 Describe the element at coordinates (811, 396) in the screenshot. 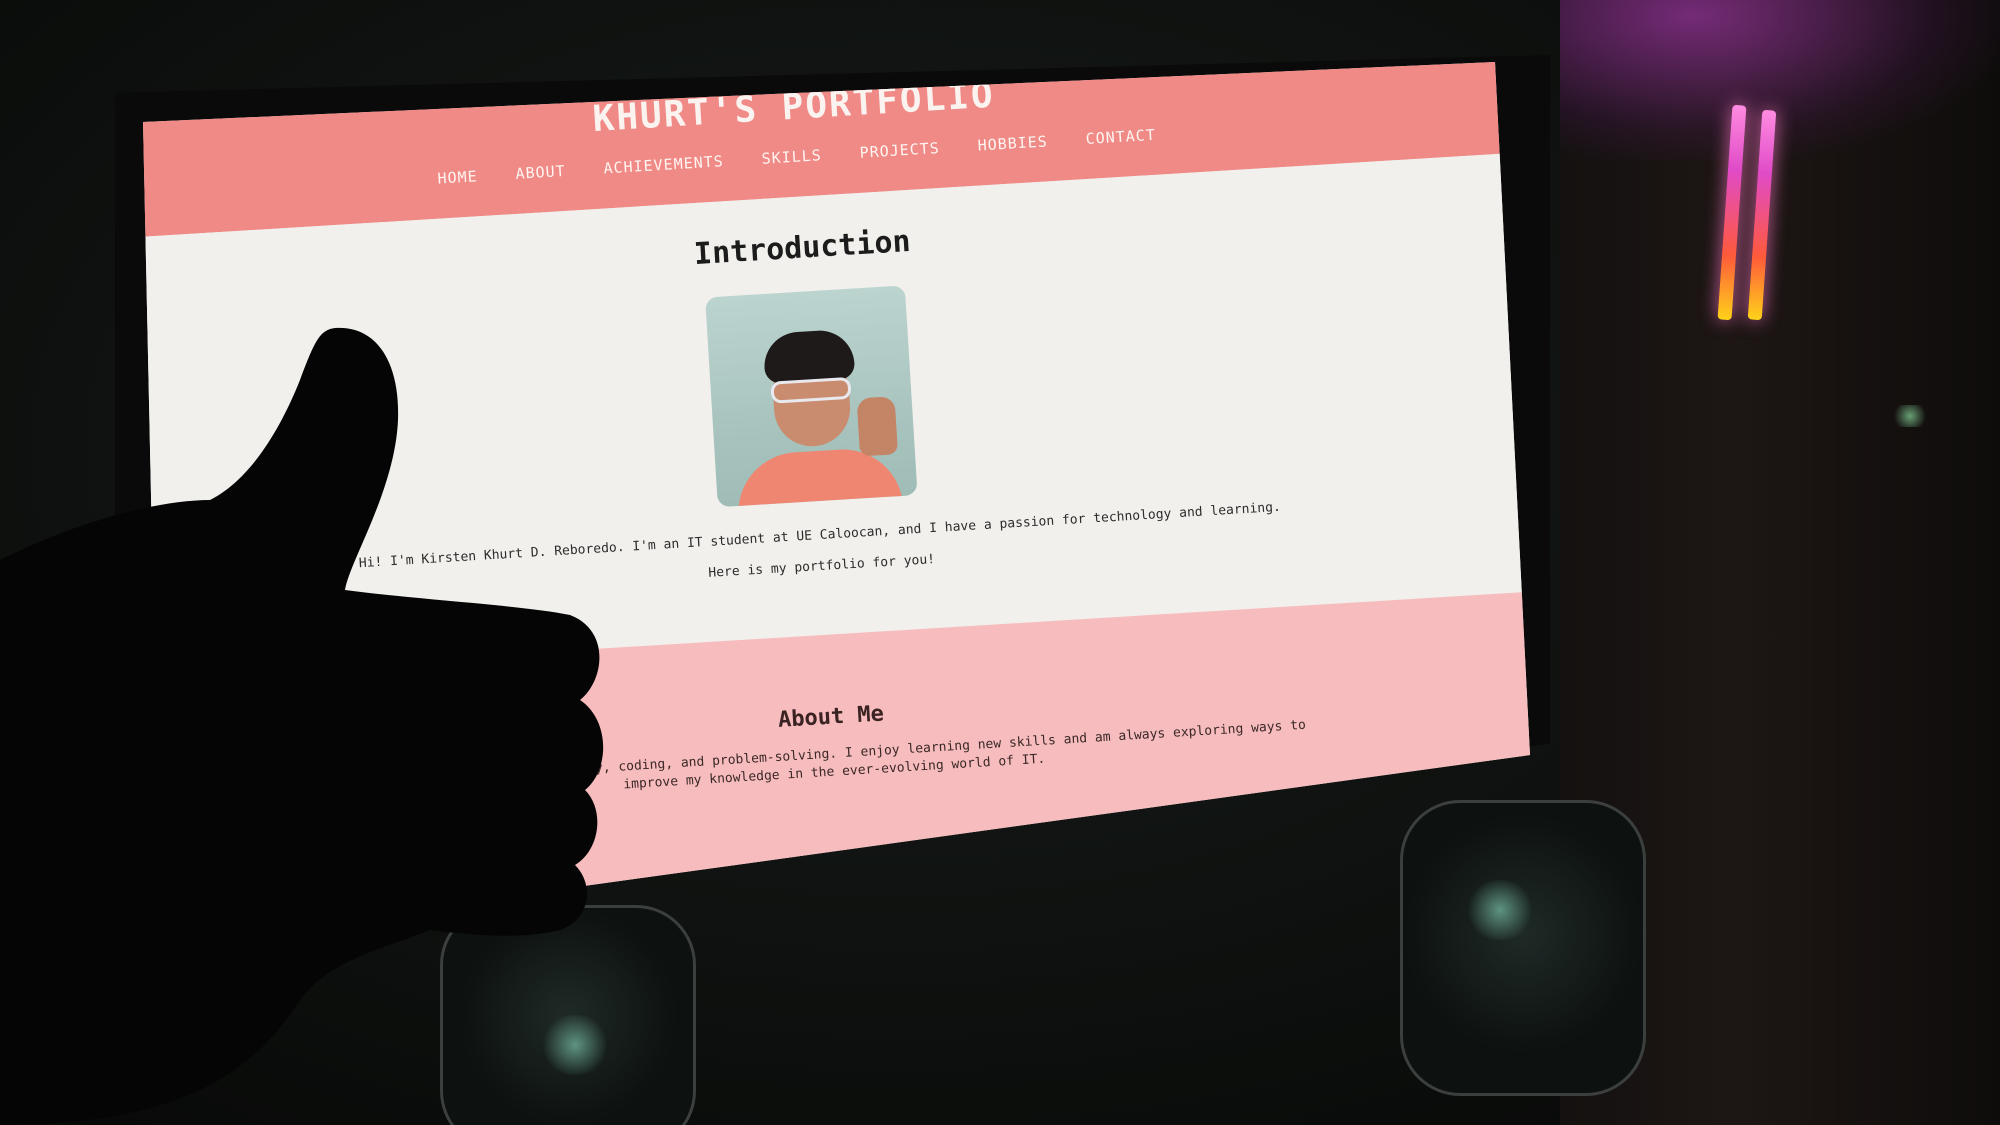

I see `profile-photo` at that location.